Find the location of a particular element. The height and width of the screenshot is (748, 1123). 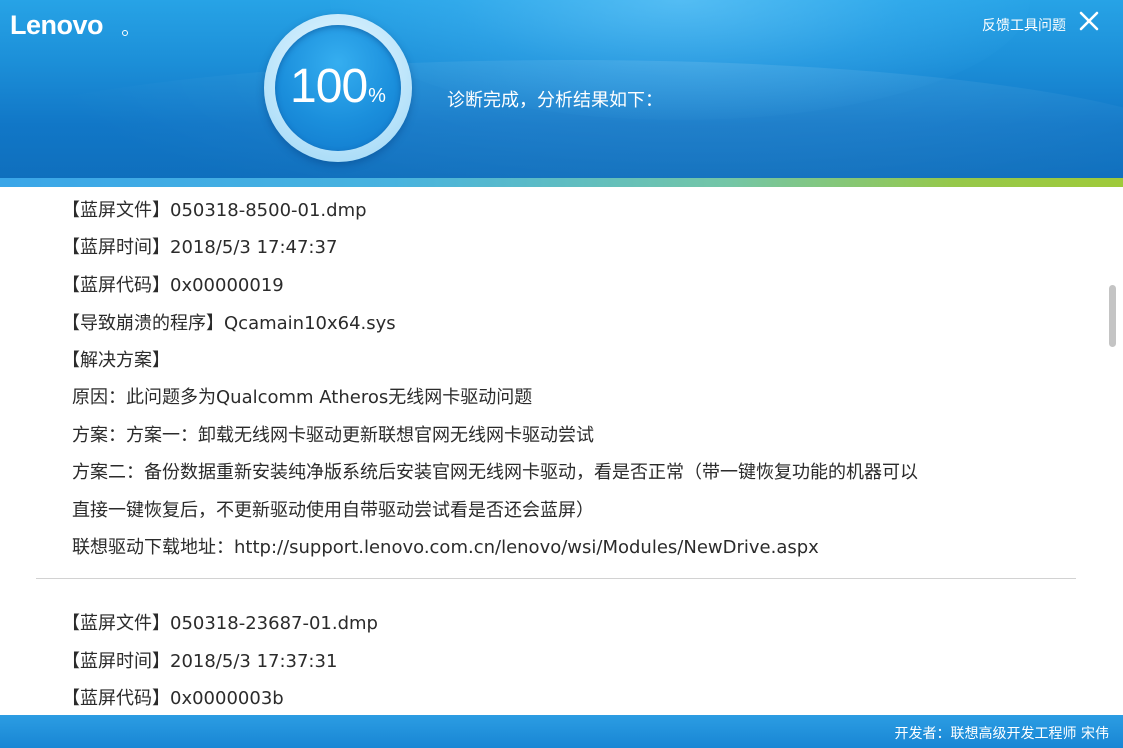

entry1-code: 【蓝屏代码】0x00000019 is located at coordinates (173, 285).